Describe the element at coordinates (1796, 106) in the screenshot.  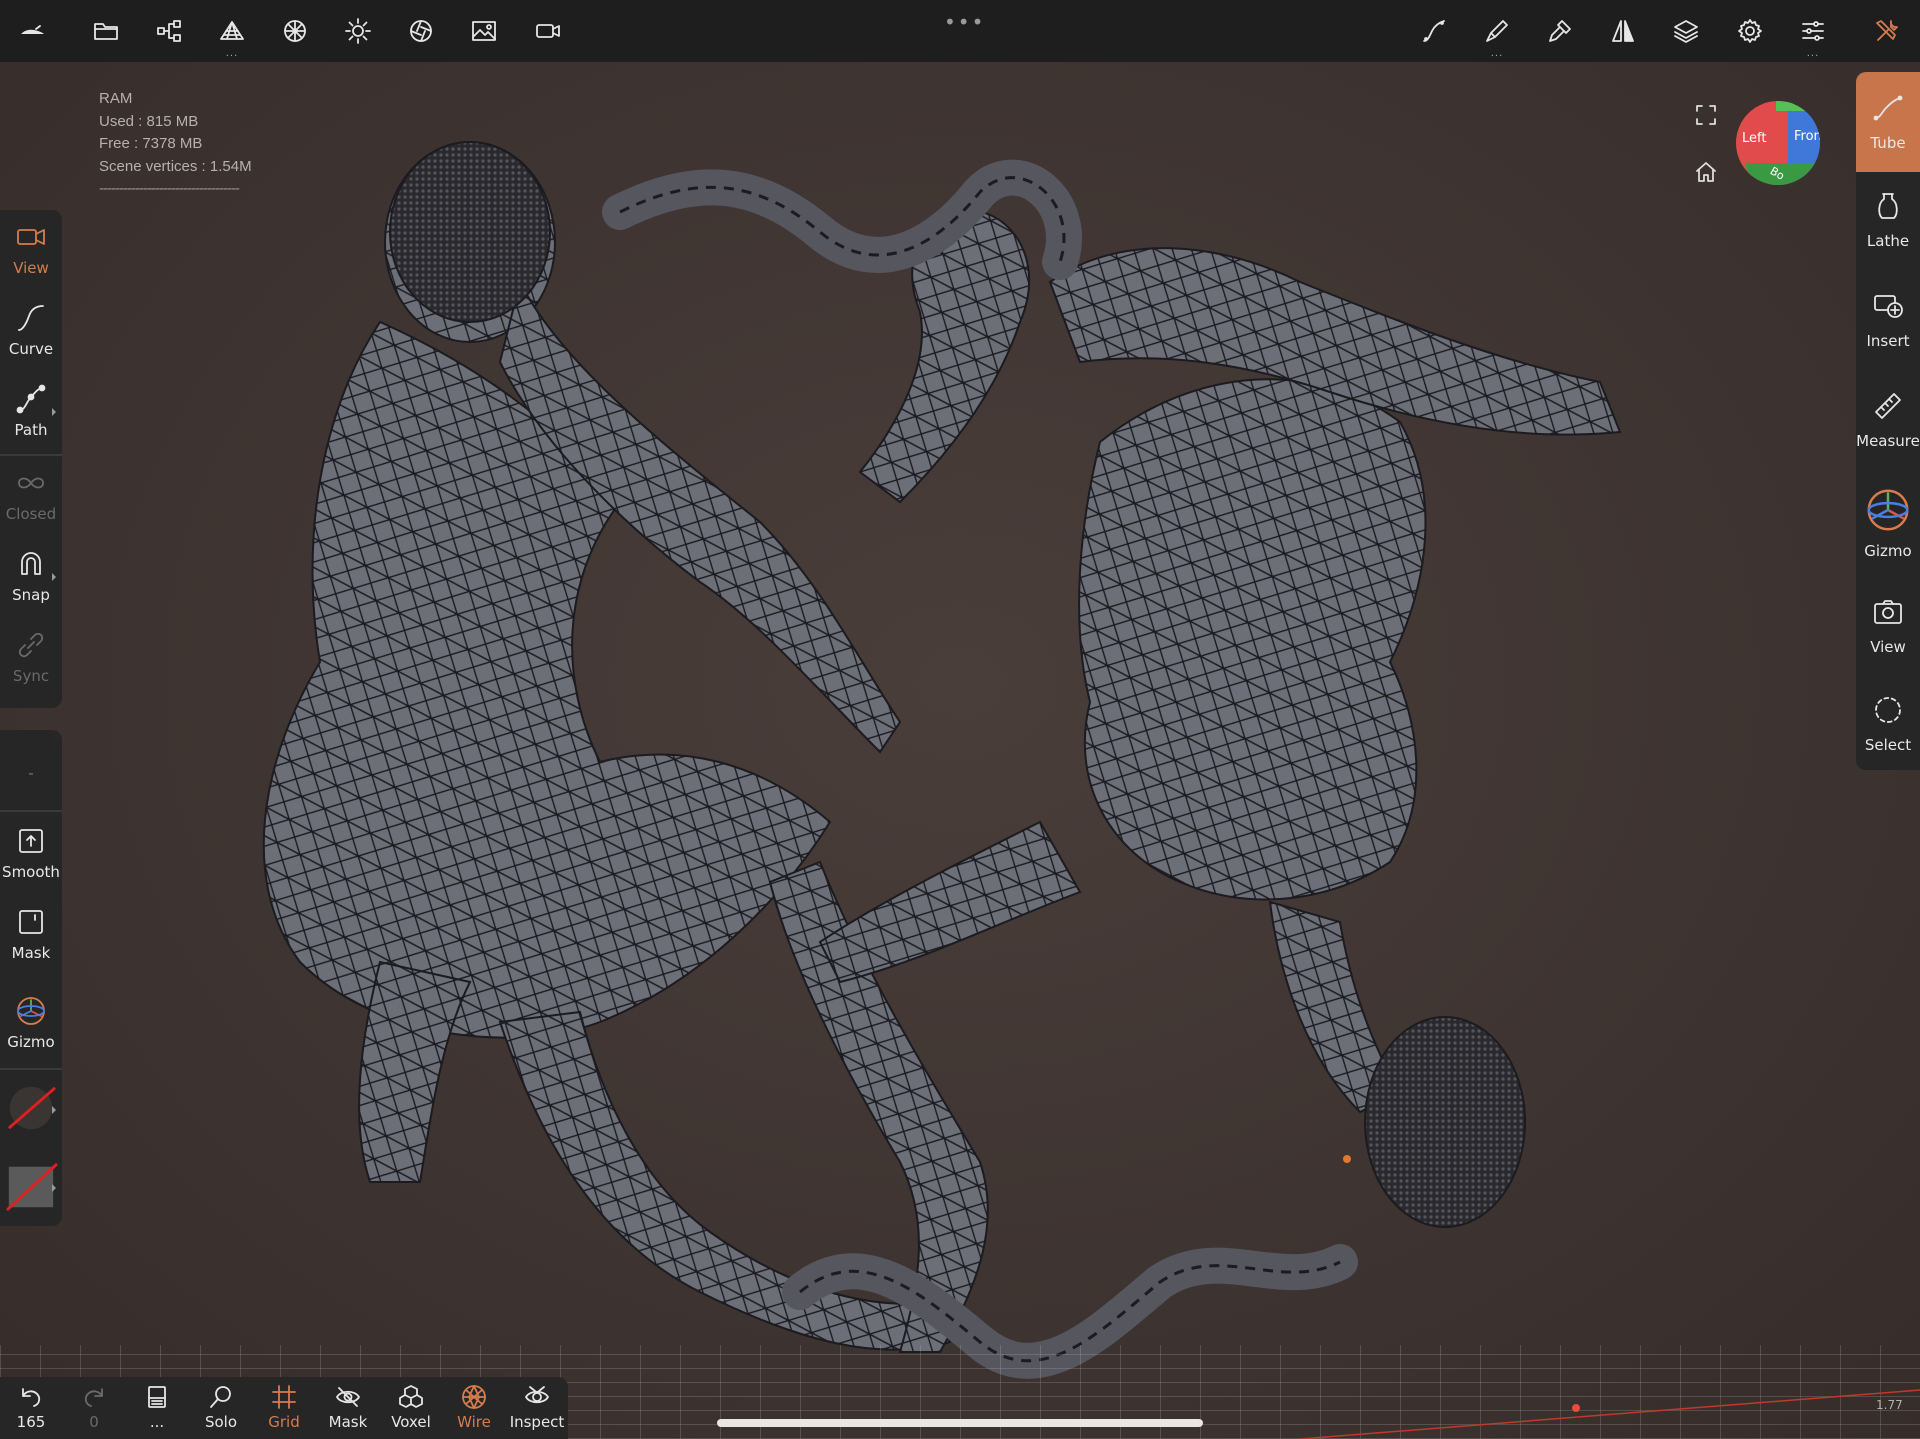
I see `view-cube-top-face` at that location.